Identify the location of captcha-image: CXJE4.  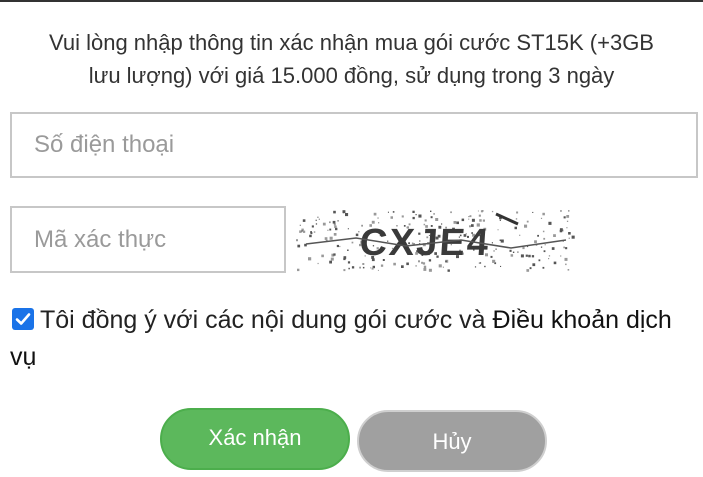
(435, 241).